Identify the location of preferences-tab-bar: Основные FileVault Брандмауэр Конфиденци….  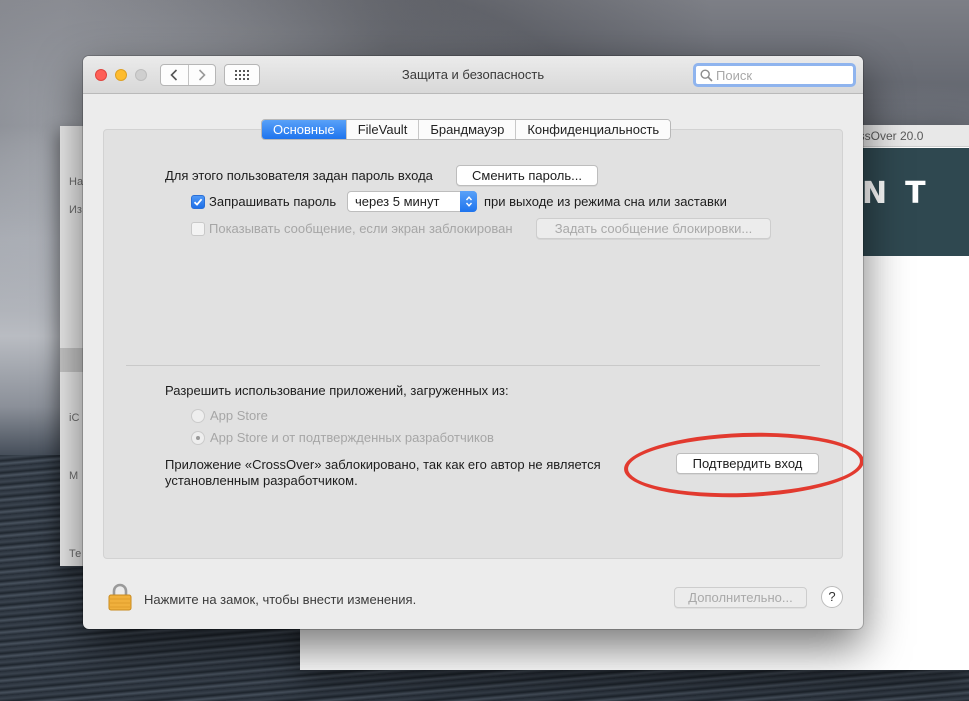
(466, 129).